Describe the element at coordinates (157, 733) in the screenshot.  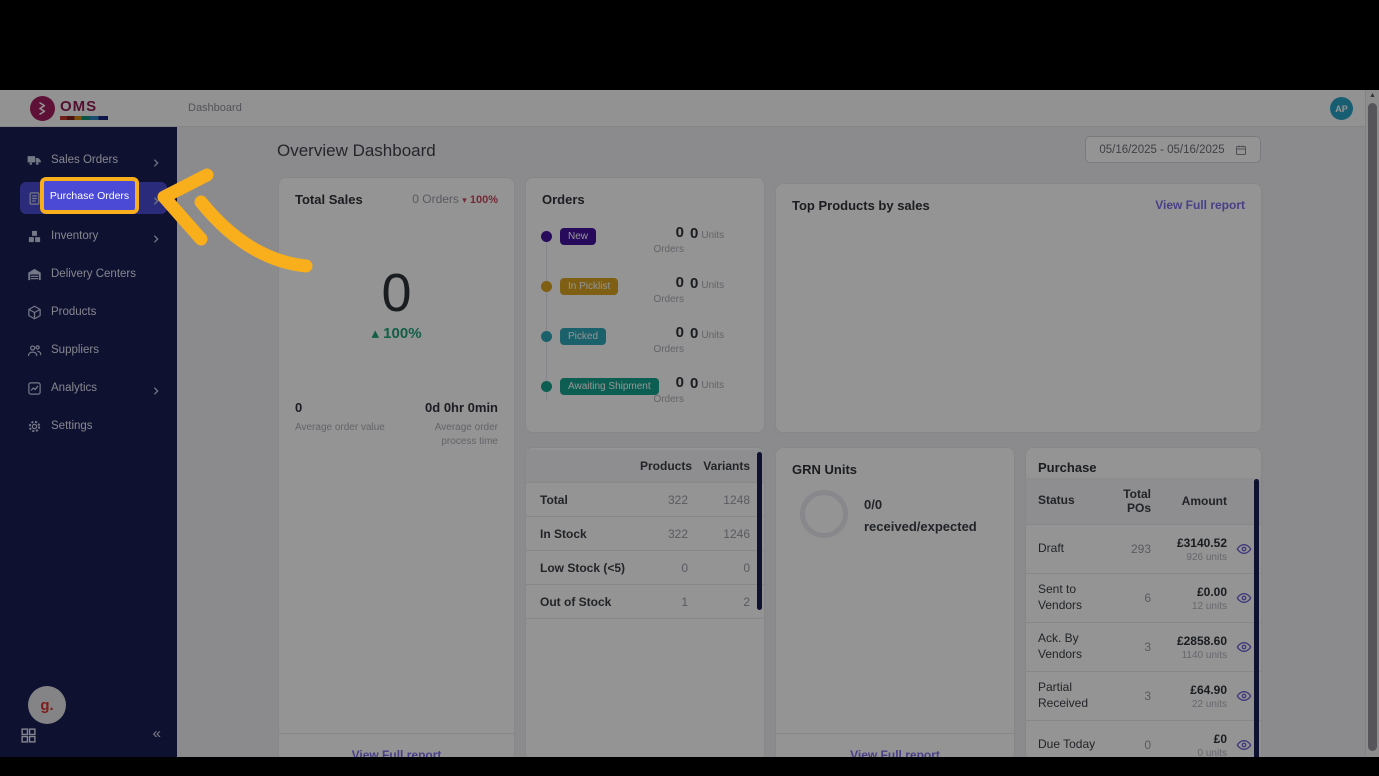
I see `sidebar-collapse-button: «` at that location.